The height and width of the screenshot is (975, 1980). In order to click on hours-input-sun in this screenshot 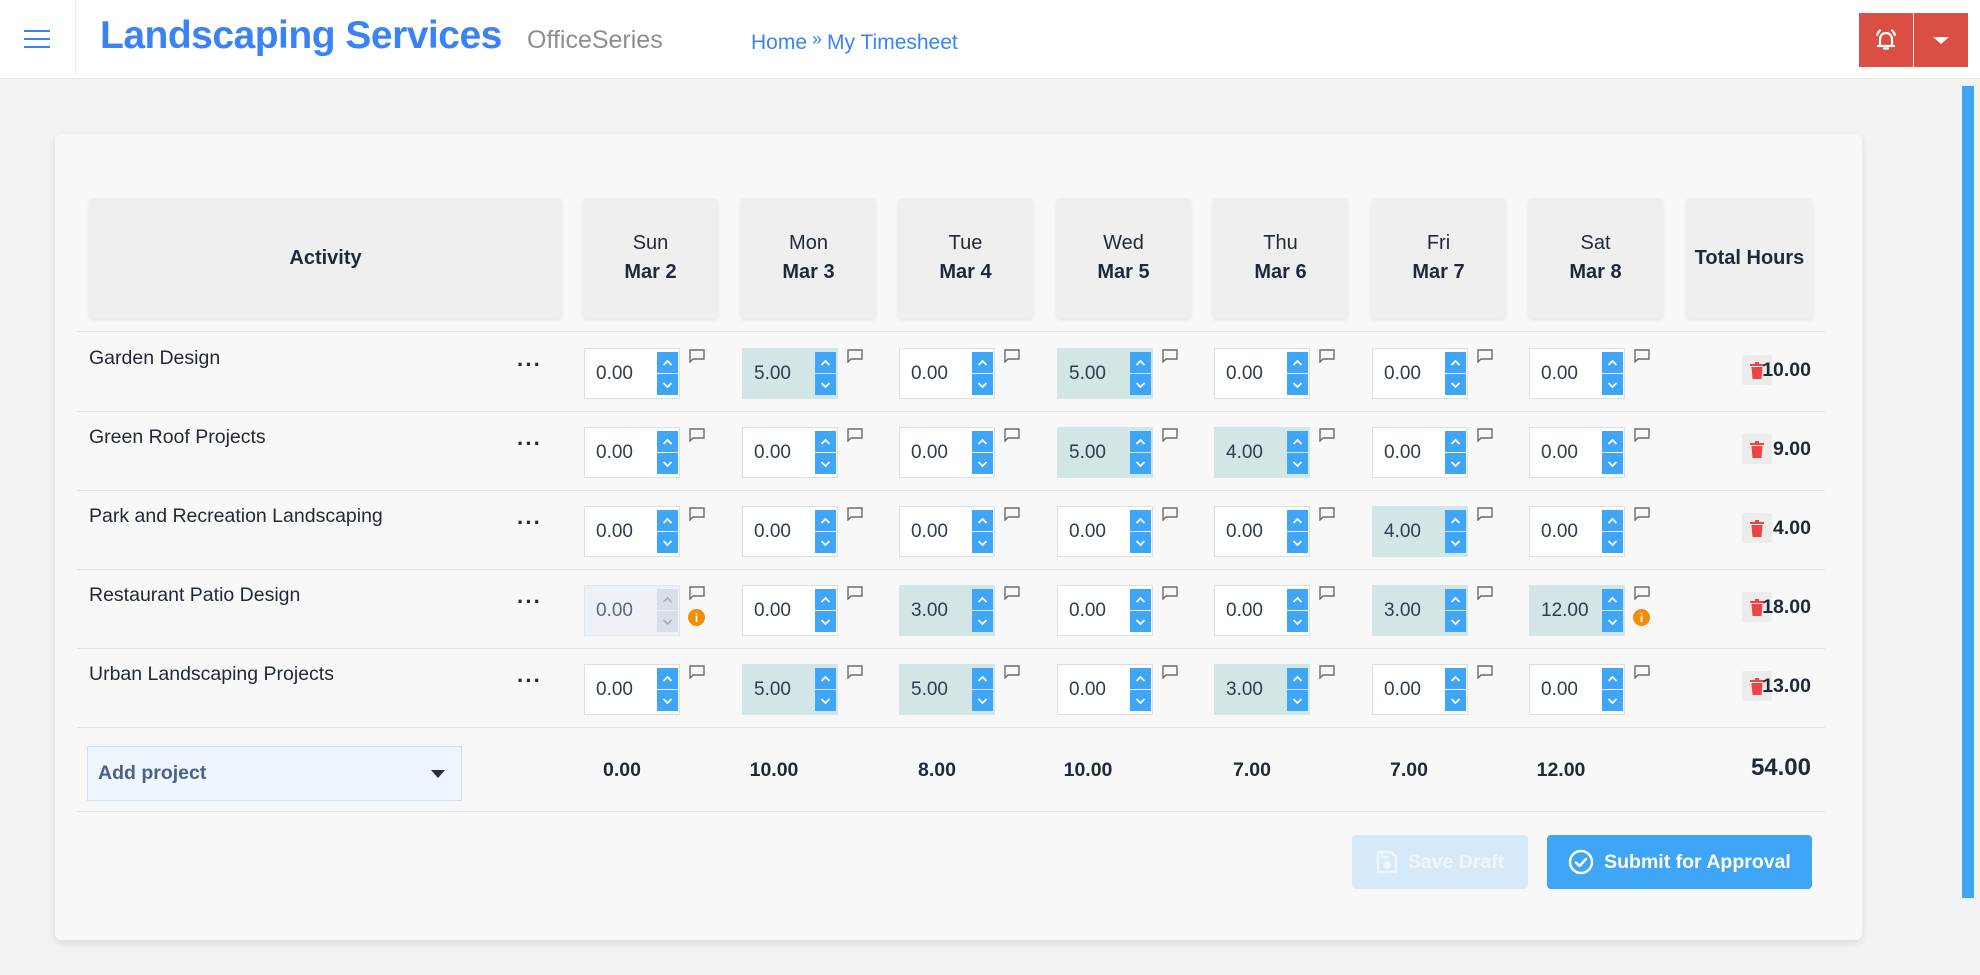, I will do `click(632, 373)`.